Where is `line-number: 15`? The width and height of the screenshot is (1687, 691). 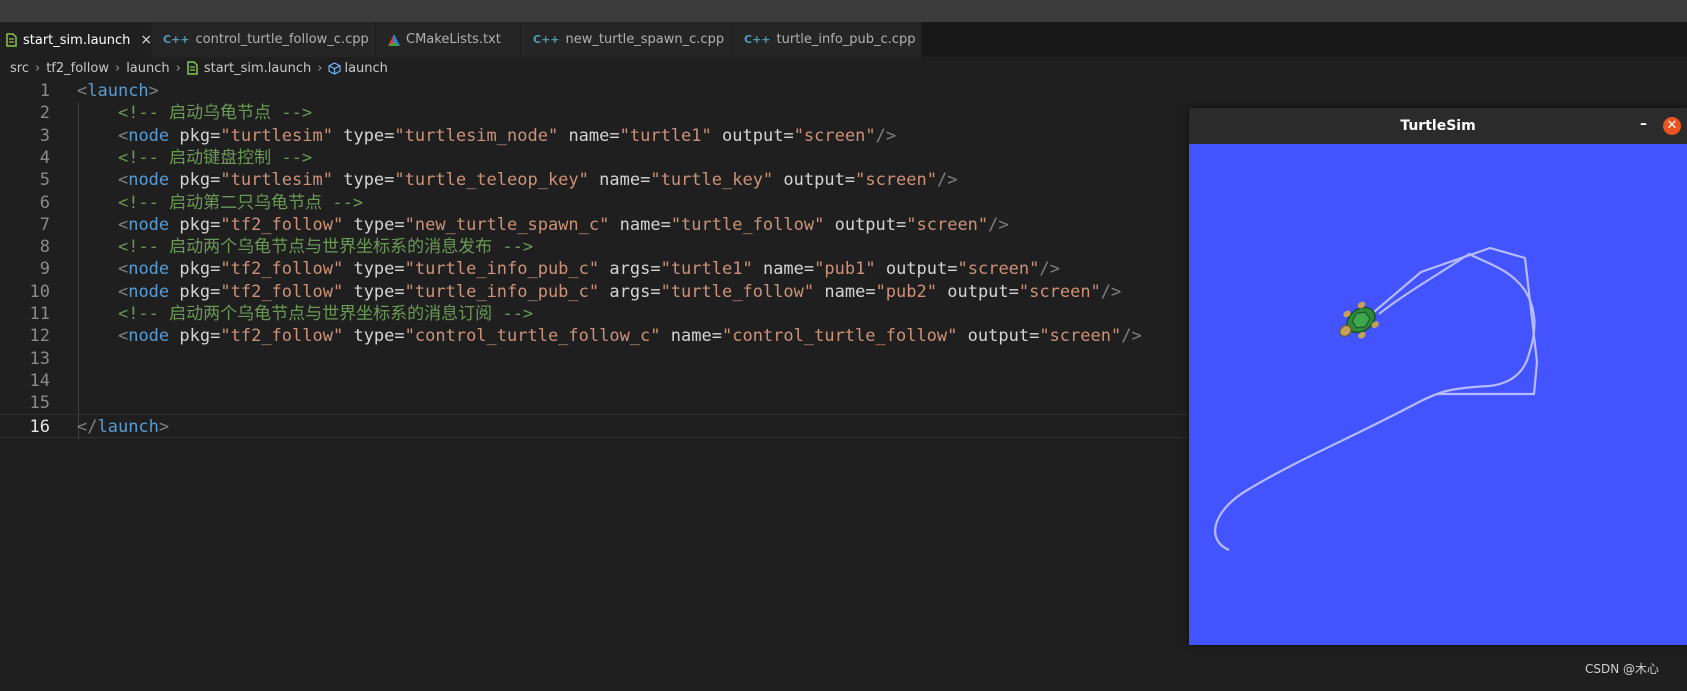
line-number: 15 is located at coordinates (39, 403).